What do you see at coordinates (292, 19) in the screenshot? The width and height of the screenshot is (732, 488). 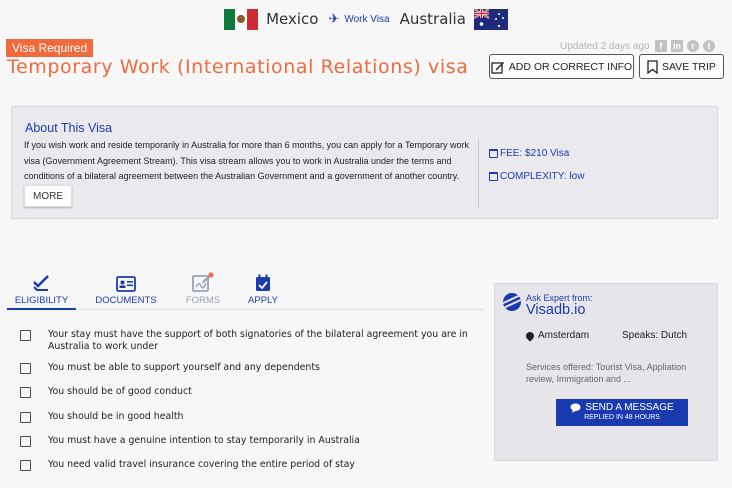 I see `from-country: Mexico` at bounding box center [292, 19].